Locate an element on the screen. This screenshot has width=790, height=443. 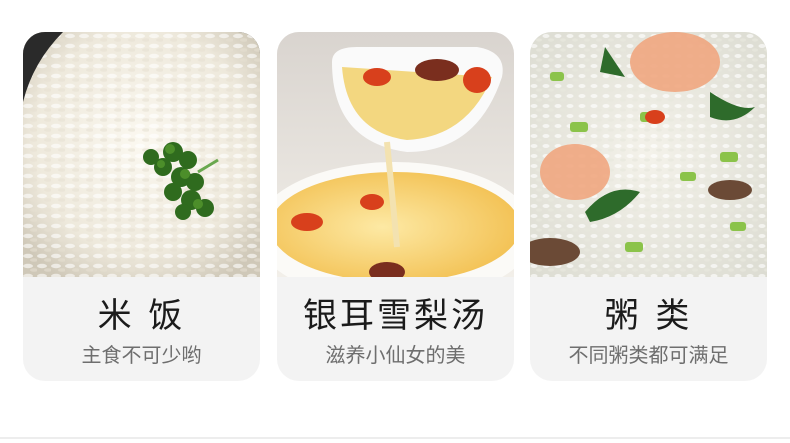
bottom-divider is located at coordinates (395, 438).